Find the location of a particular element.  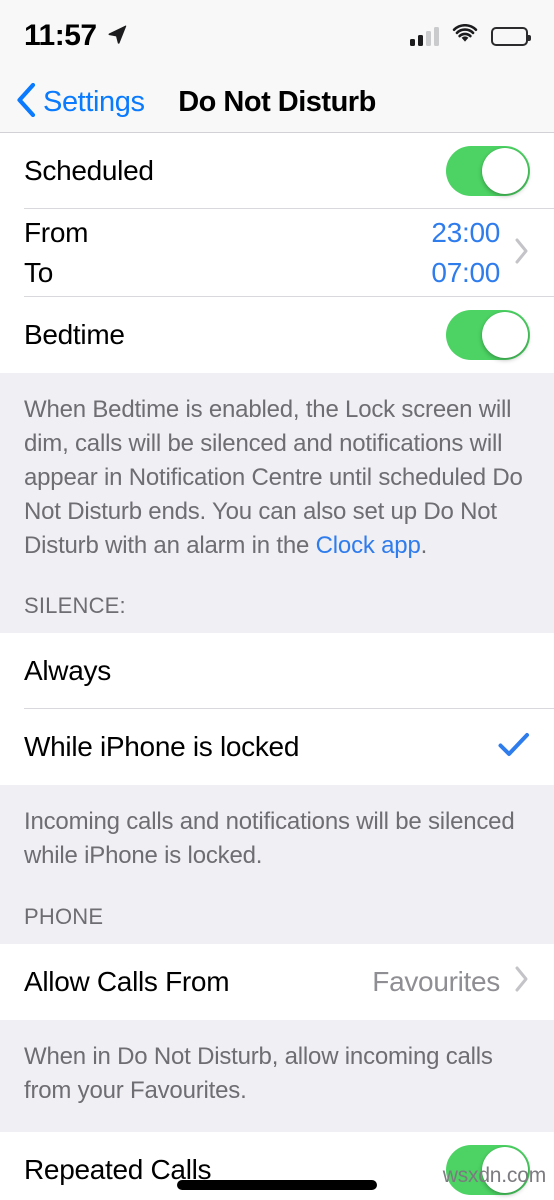

clock-app-link: Clock app is located at coordinates (368, 545).